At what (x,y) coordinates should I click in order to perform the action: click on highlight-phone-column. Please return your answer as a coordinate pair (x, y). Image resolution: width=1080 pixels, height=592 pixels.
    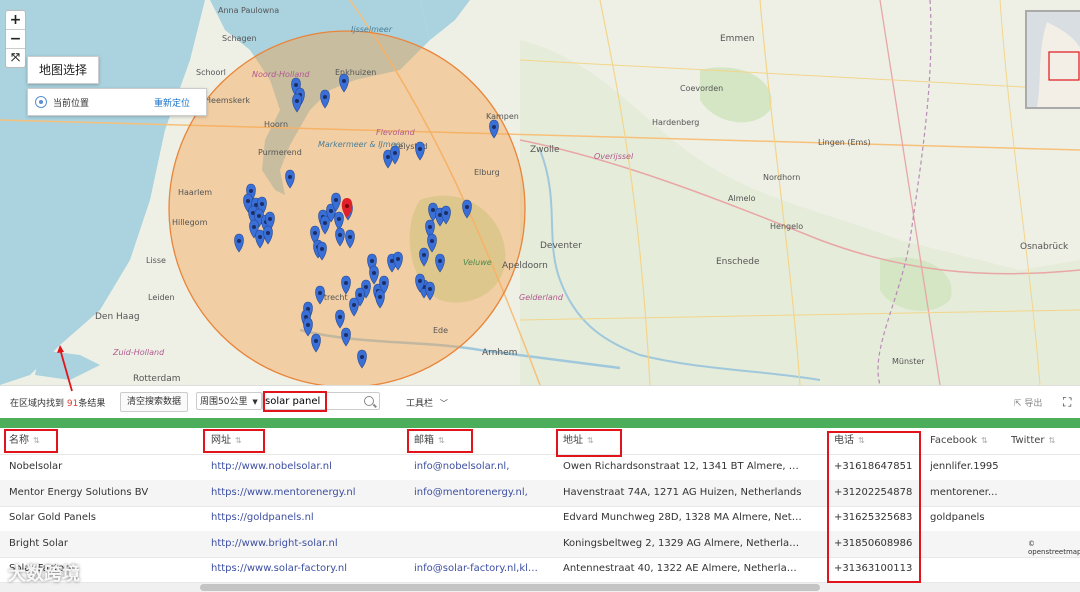
    Looking at the image, I should click on (874, 507).